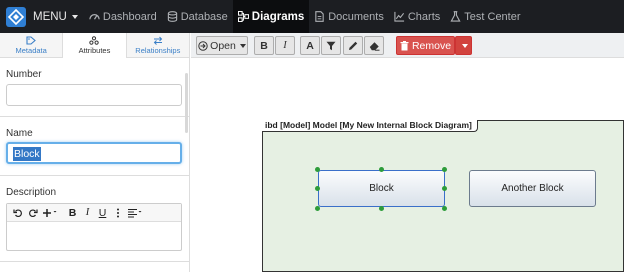  Describe the element at coordinates (31, 192) in the screenshot. I see `description-label: Description` at that location.